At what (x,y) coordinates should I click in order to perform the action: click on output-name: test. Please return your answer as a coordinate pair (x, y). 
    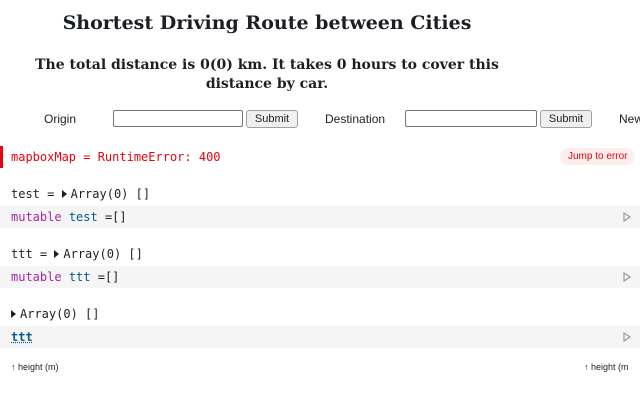
    Looking at the image, I should click on (25, 194).